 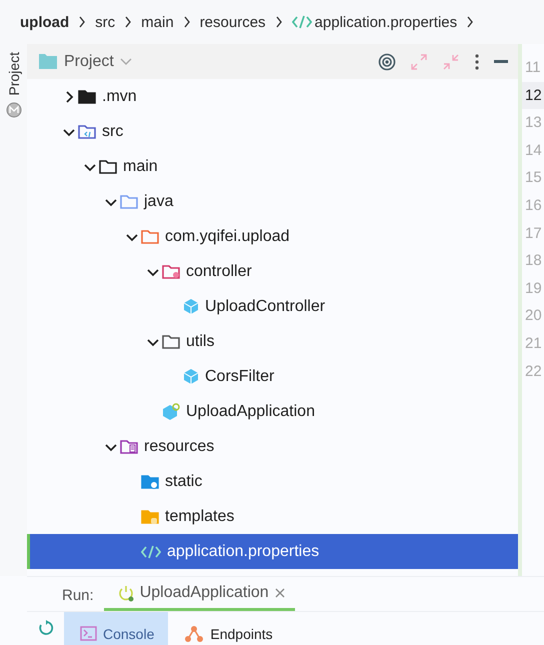 I want to click on panel-title: Project, so click(x=89, y=61).